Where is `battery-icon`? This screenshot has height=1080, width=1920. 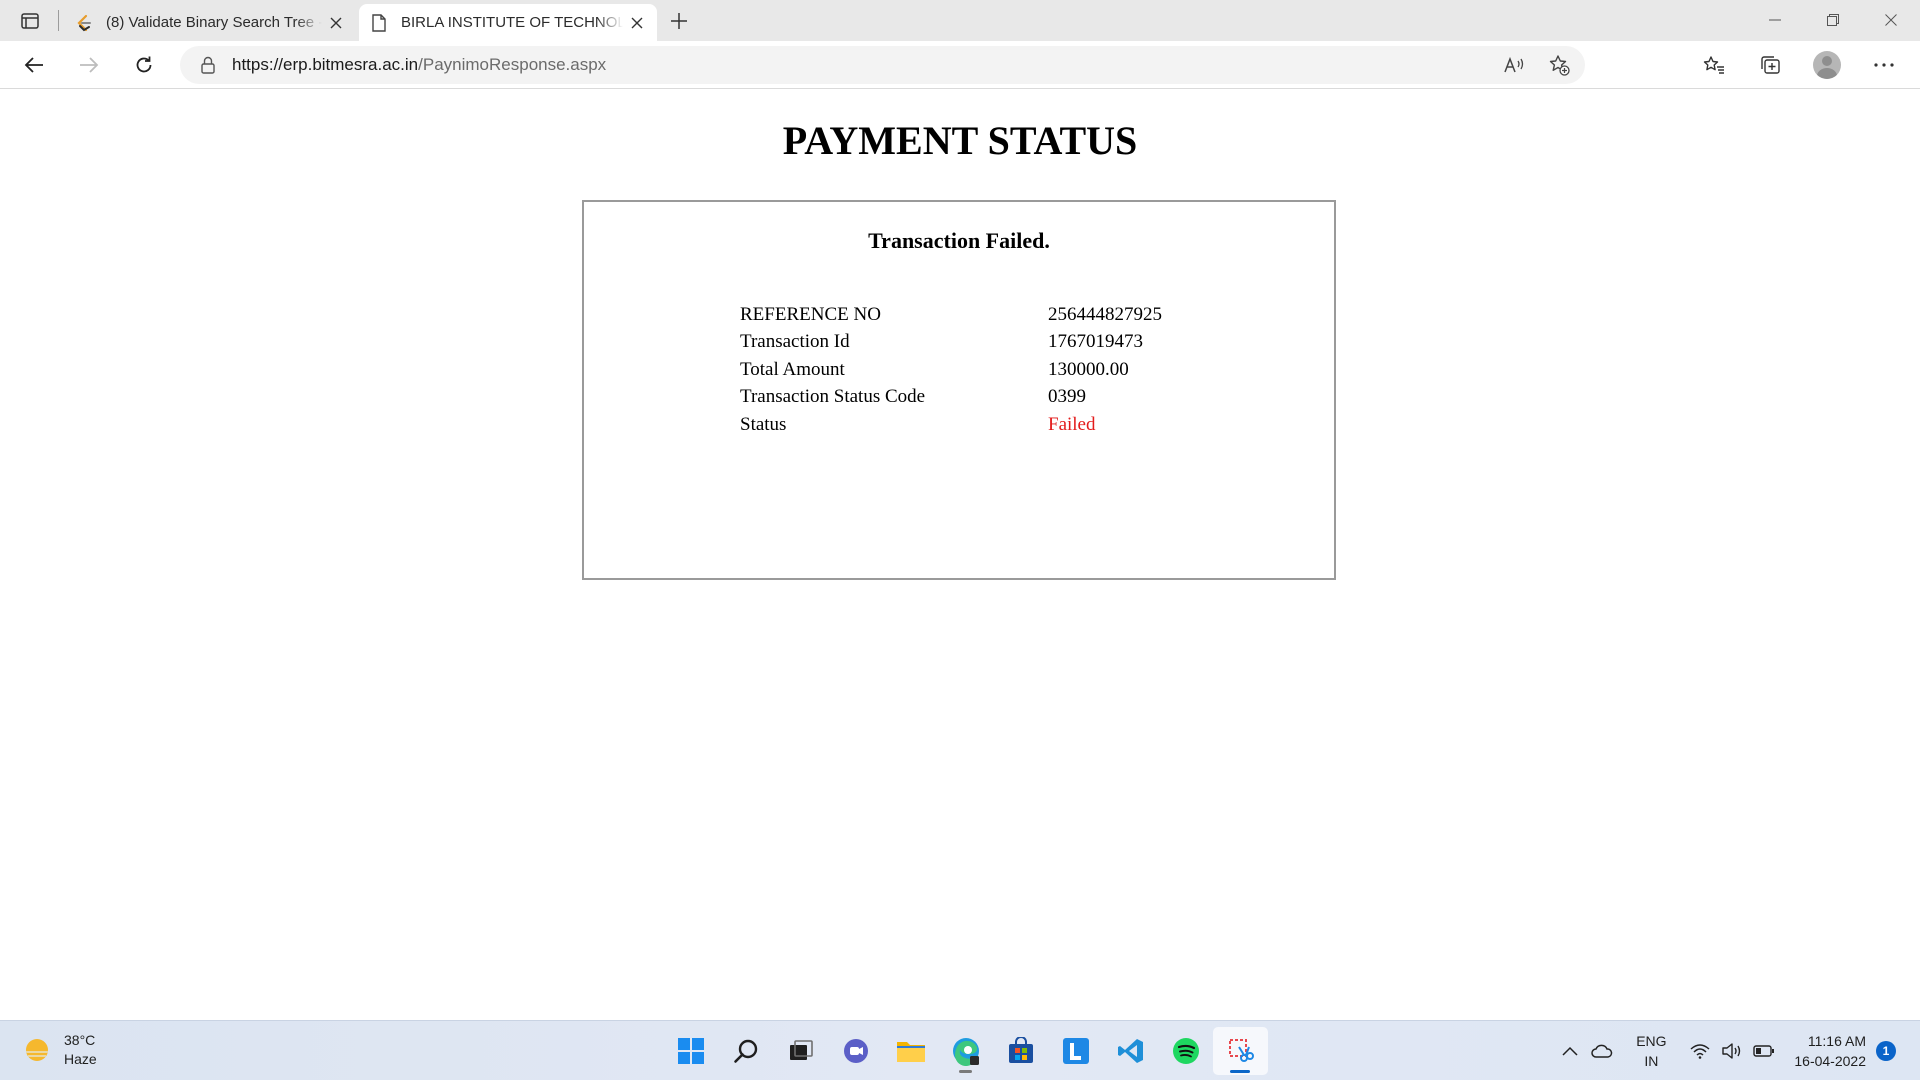
battery-icon is located at coordinates (1764, 1051).